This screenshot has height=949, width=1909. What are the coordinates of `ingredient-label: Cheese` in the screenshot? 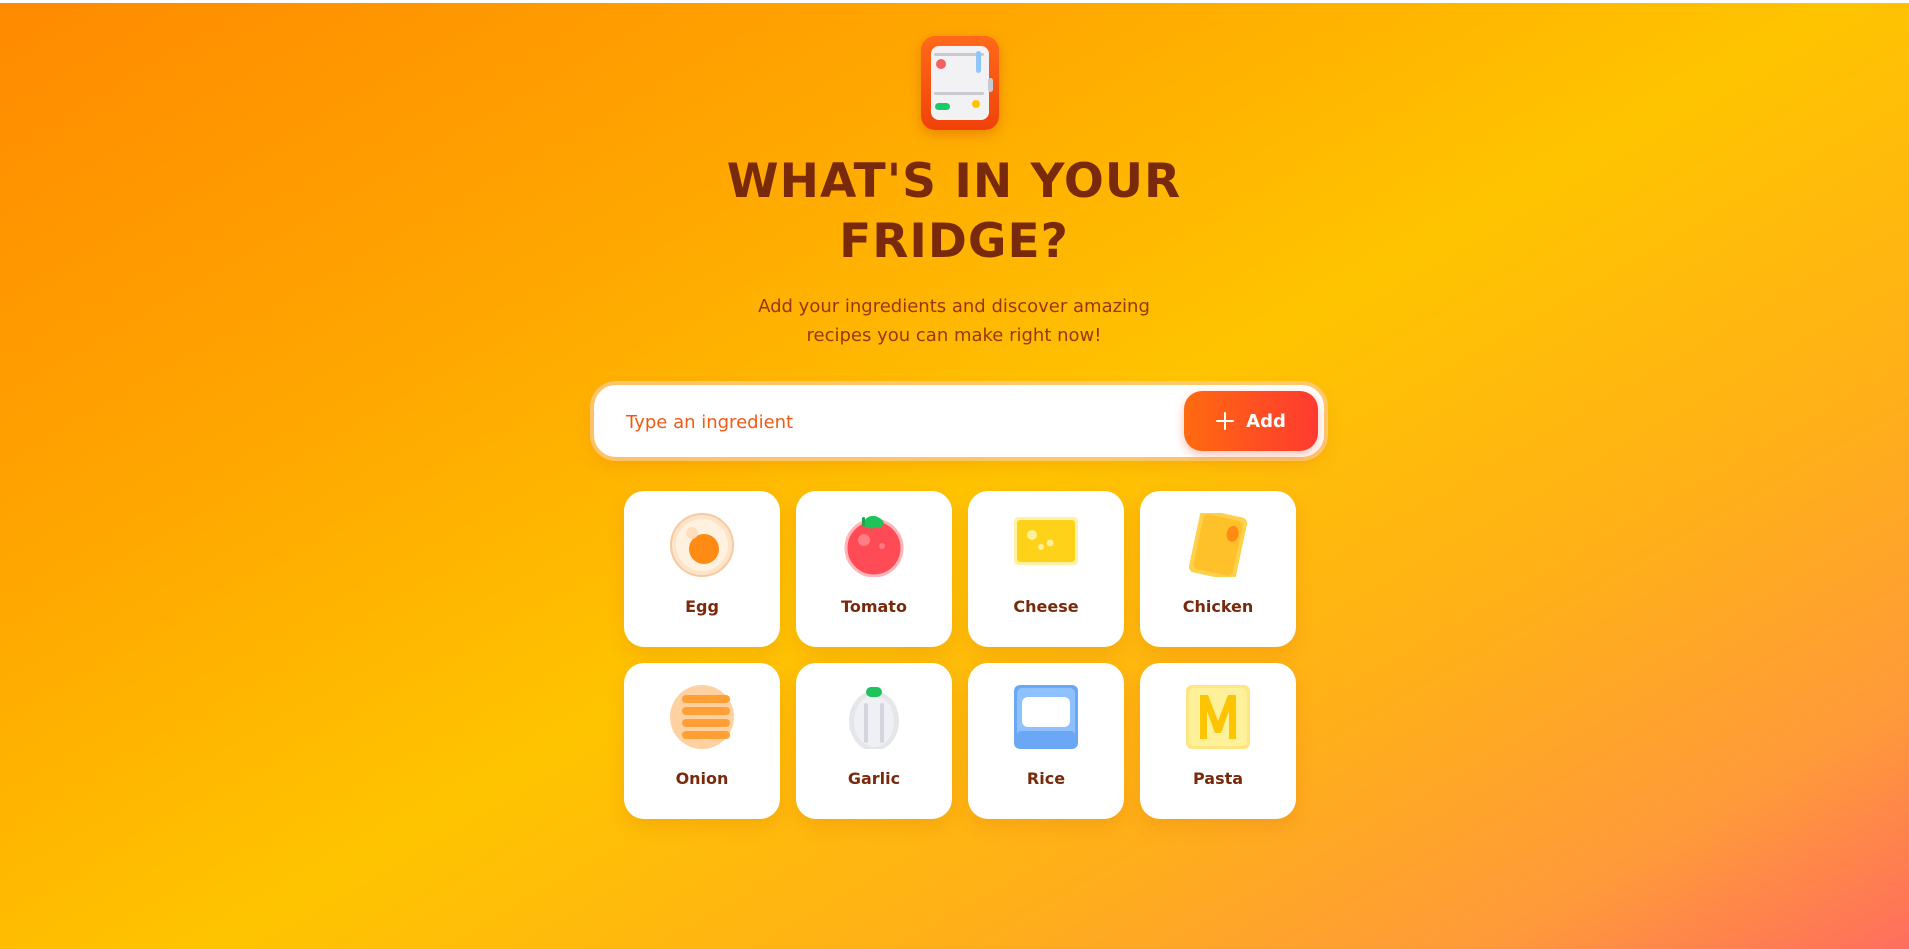 It's located at (1046, 606).